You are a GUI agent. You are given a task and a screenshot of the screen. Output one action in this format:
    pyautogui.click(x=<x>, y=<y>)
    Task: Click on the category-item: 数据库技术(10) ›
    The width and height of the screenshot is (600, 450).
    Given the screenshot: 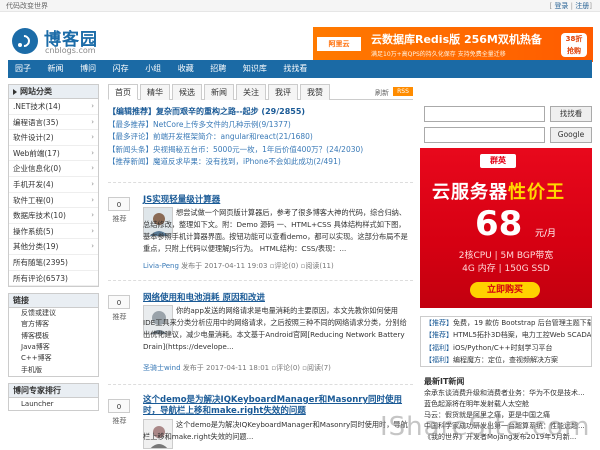 What is the action you would take?
    pyautogui.click(x=53, y=216)
    